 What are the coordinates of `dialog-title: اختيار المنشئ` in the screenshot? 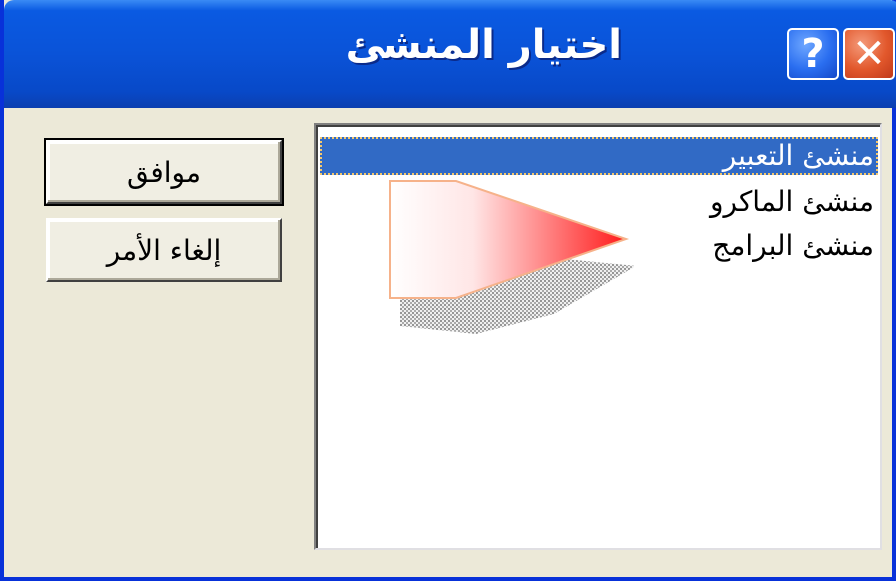 It's located at (483, 45).